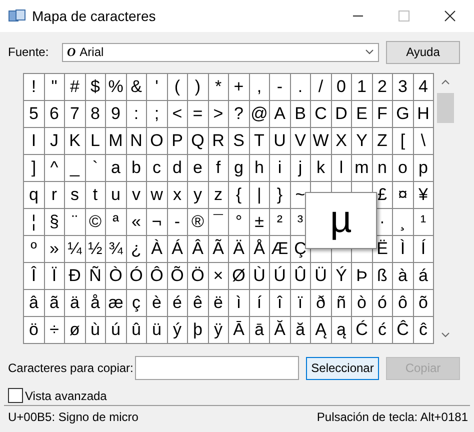  What do you see at coordinates (54, 168) in the screenshot?
I see `character-cell: ^` at bounding box center [54, 168].